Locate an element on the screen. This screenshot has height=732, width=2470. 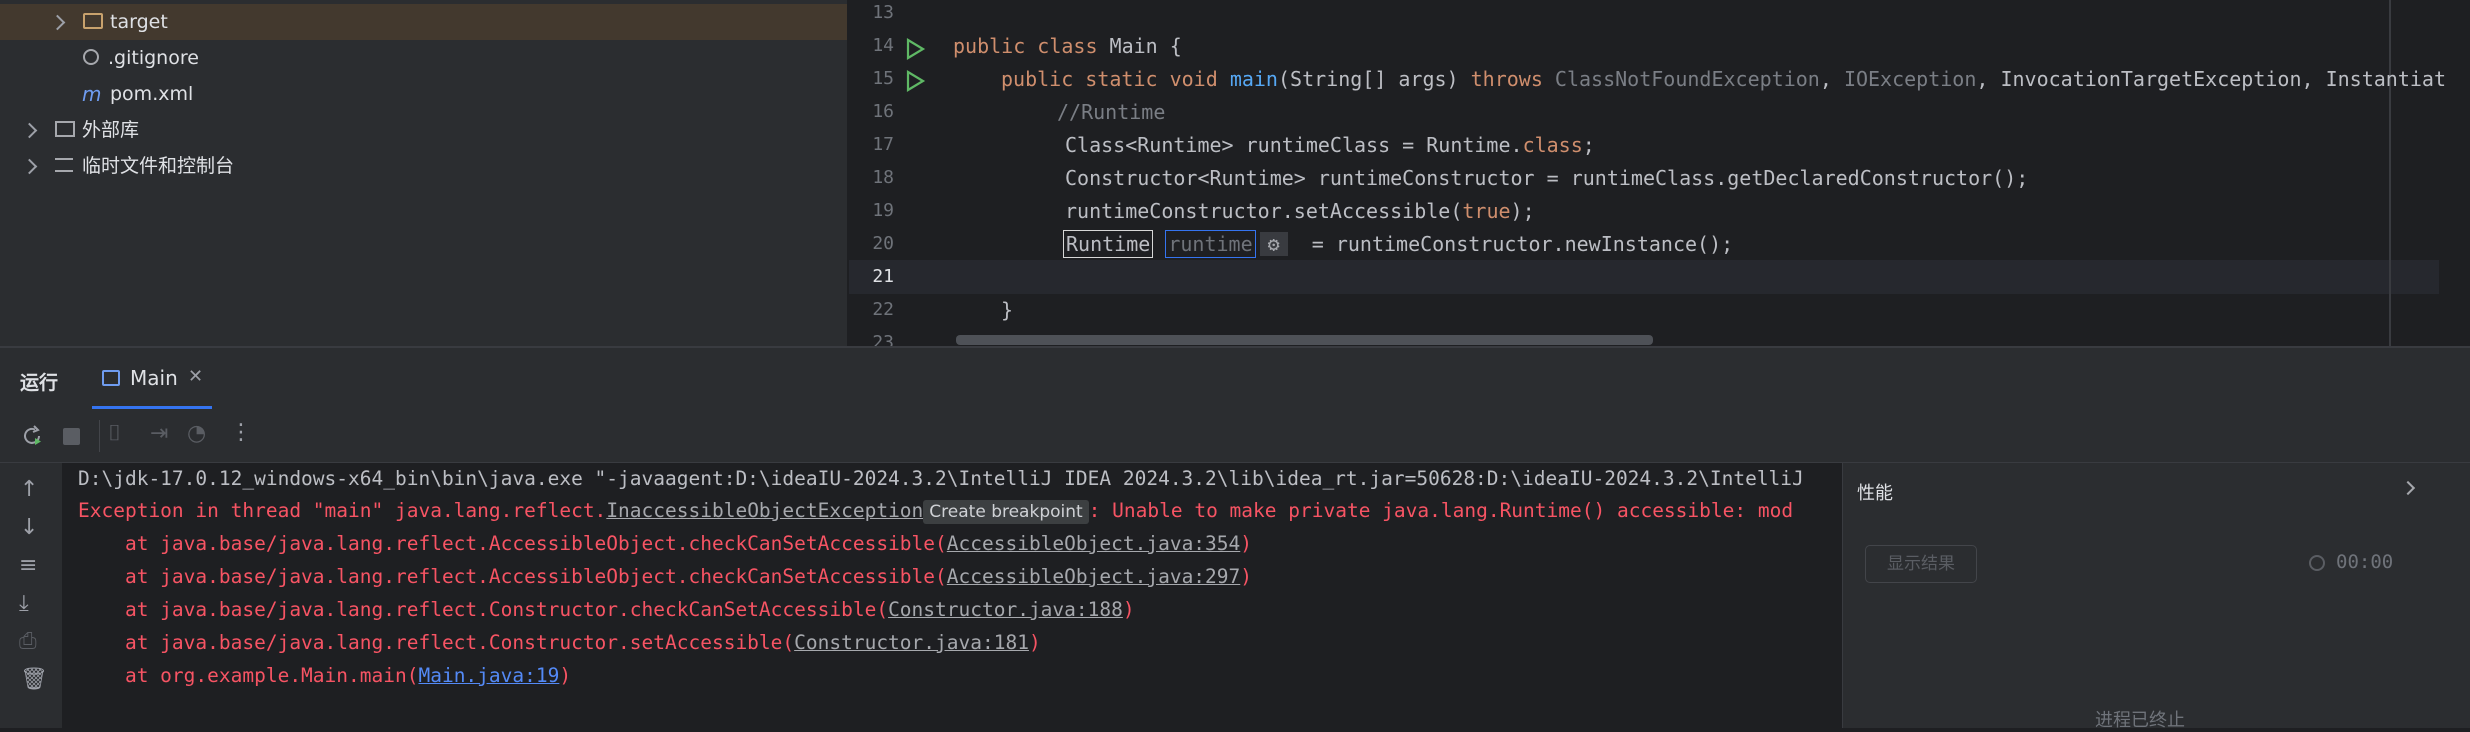
gitignore-icon is located at coordinates (91, 57).